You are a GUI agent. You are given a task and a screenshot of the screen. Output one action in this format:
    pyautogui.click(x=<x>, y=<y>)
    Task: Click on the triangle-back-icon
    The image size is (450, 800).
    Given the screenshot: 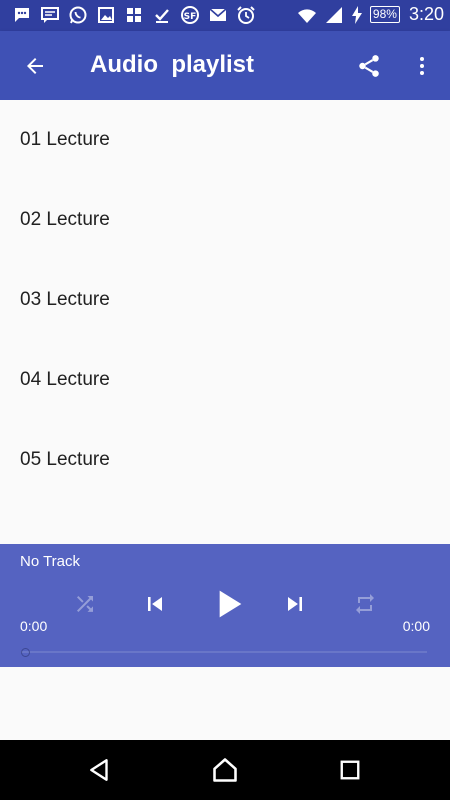 What is the action you would take?
    pyautogui.click(x=99, y=770)
    